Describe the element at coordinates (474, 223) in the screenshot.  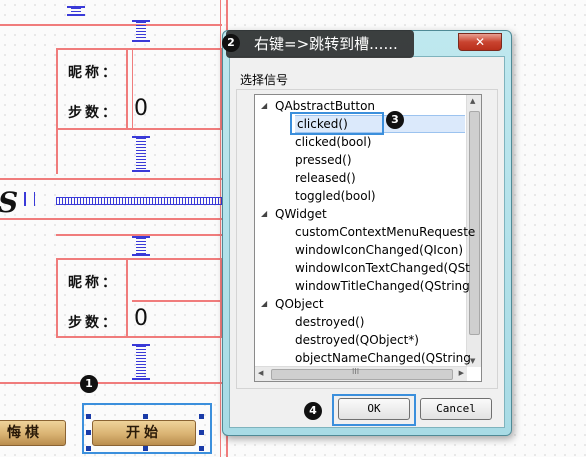
I see `scroll-thumb` at that location.